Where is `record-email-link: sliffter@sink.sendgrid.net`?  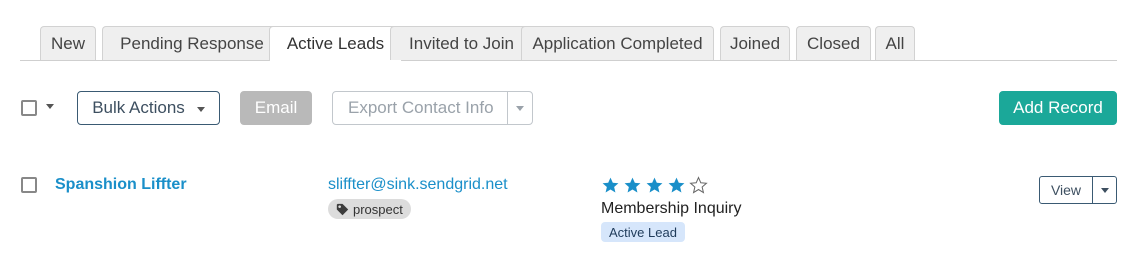 record-email-link: sliffter@sink.sendgrid.net is located at coordinates (418, 185).